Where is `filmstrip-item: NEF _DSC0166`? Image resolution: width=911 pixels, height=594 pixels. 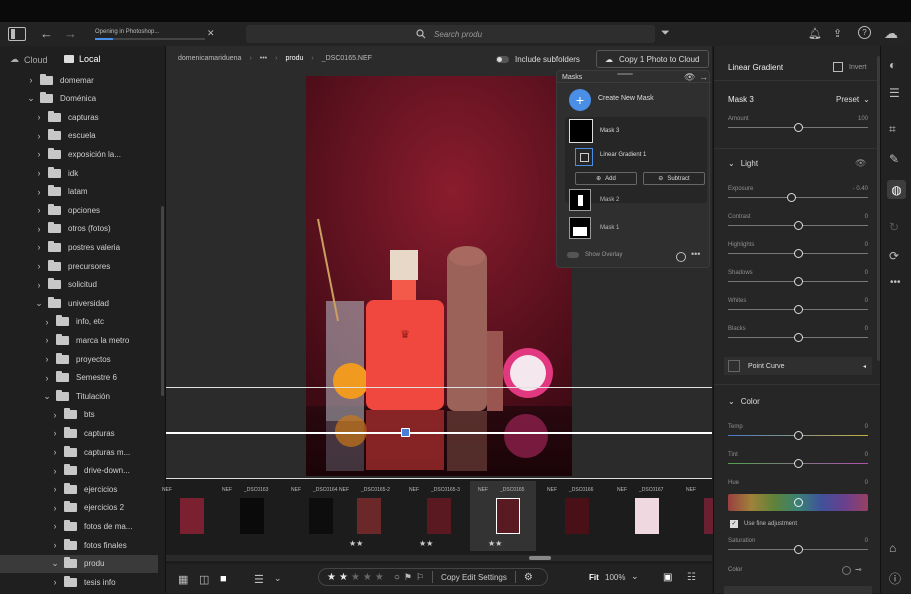
filmstrip-item: NEF _DSC0166 is located at coordinates (572, 516).